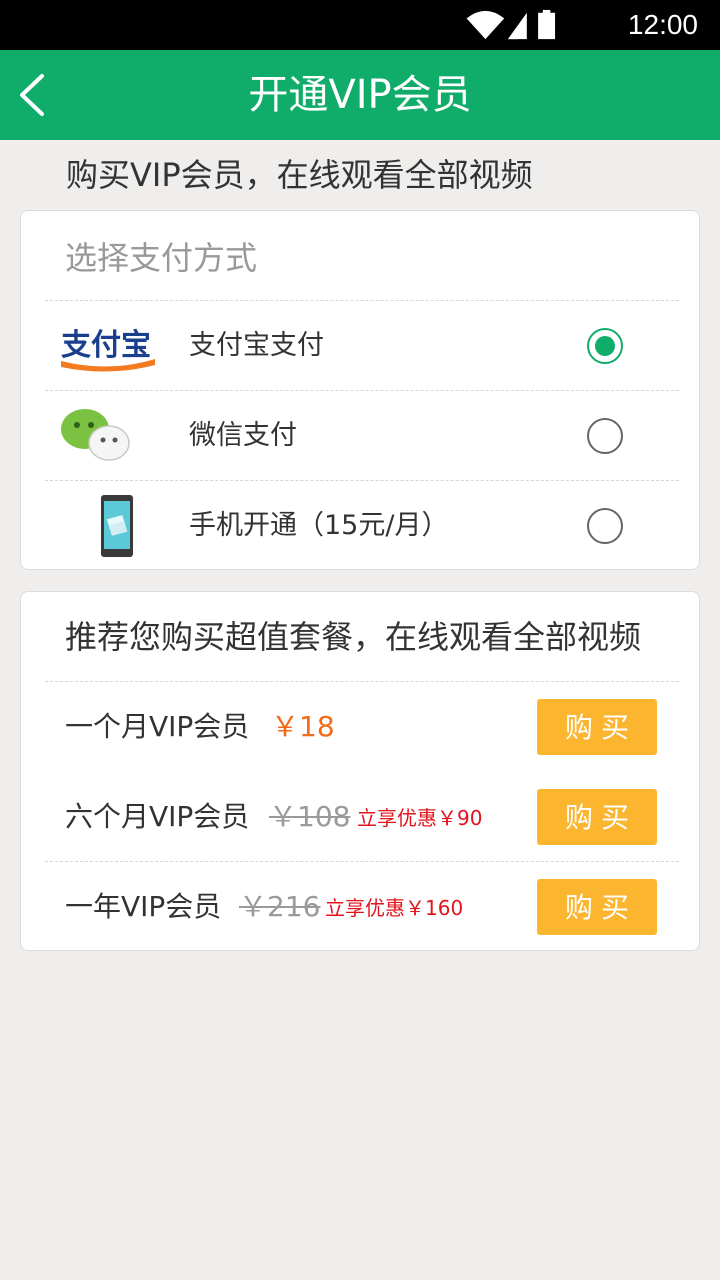 The width and height of the screenshot is (720, 1280). Describe the element at coordinates (143, 906) in the screenshot. I see `package-name: 一年VIP会员` at that location.